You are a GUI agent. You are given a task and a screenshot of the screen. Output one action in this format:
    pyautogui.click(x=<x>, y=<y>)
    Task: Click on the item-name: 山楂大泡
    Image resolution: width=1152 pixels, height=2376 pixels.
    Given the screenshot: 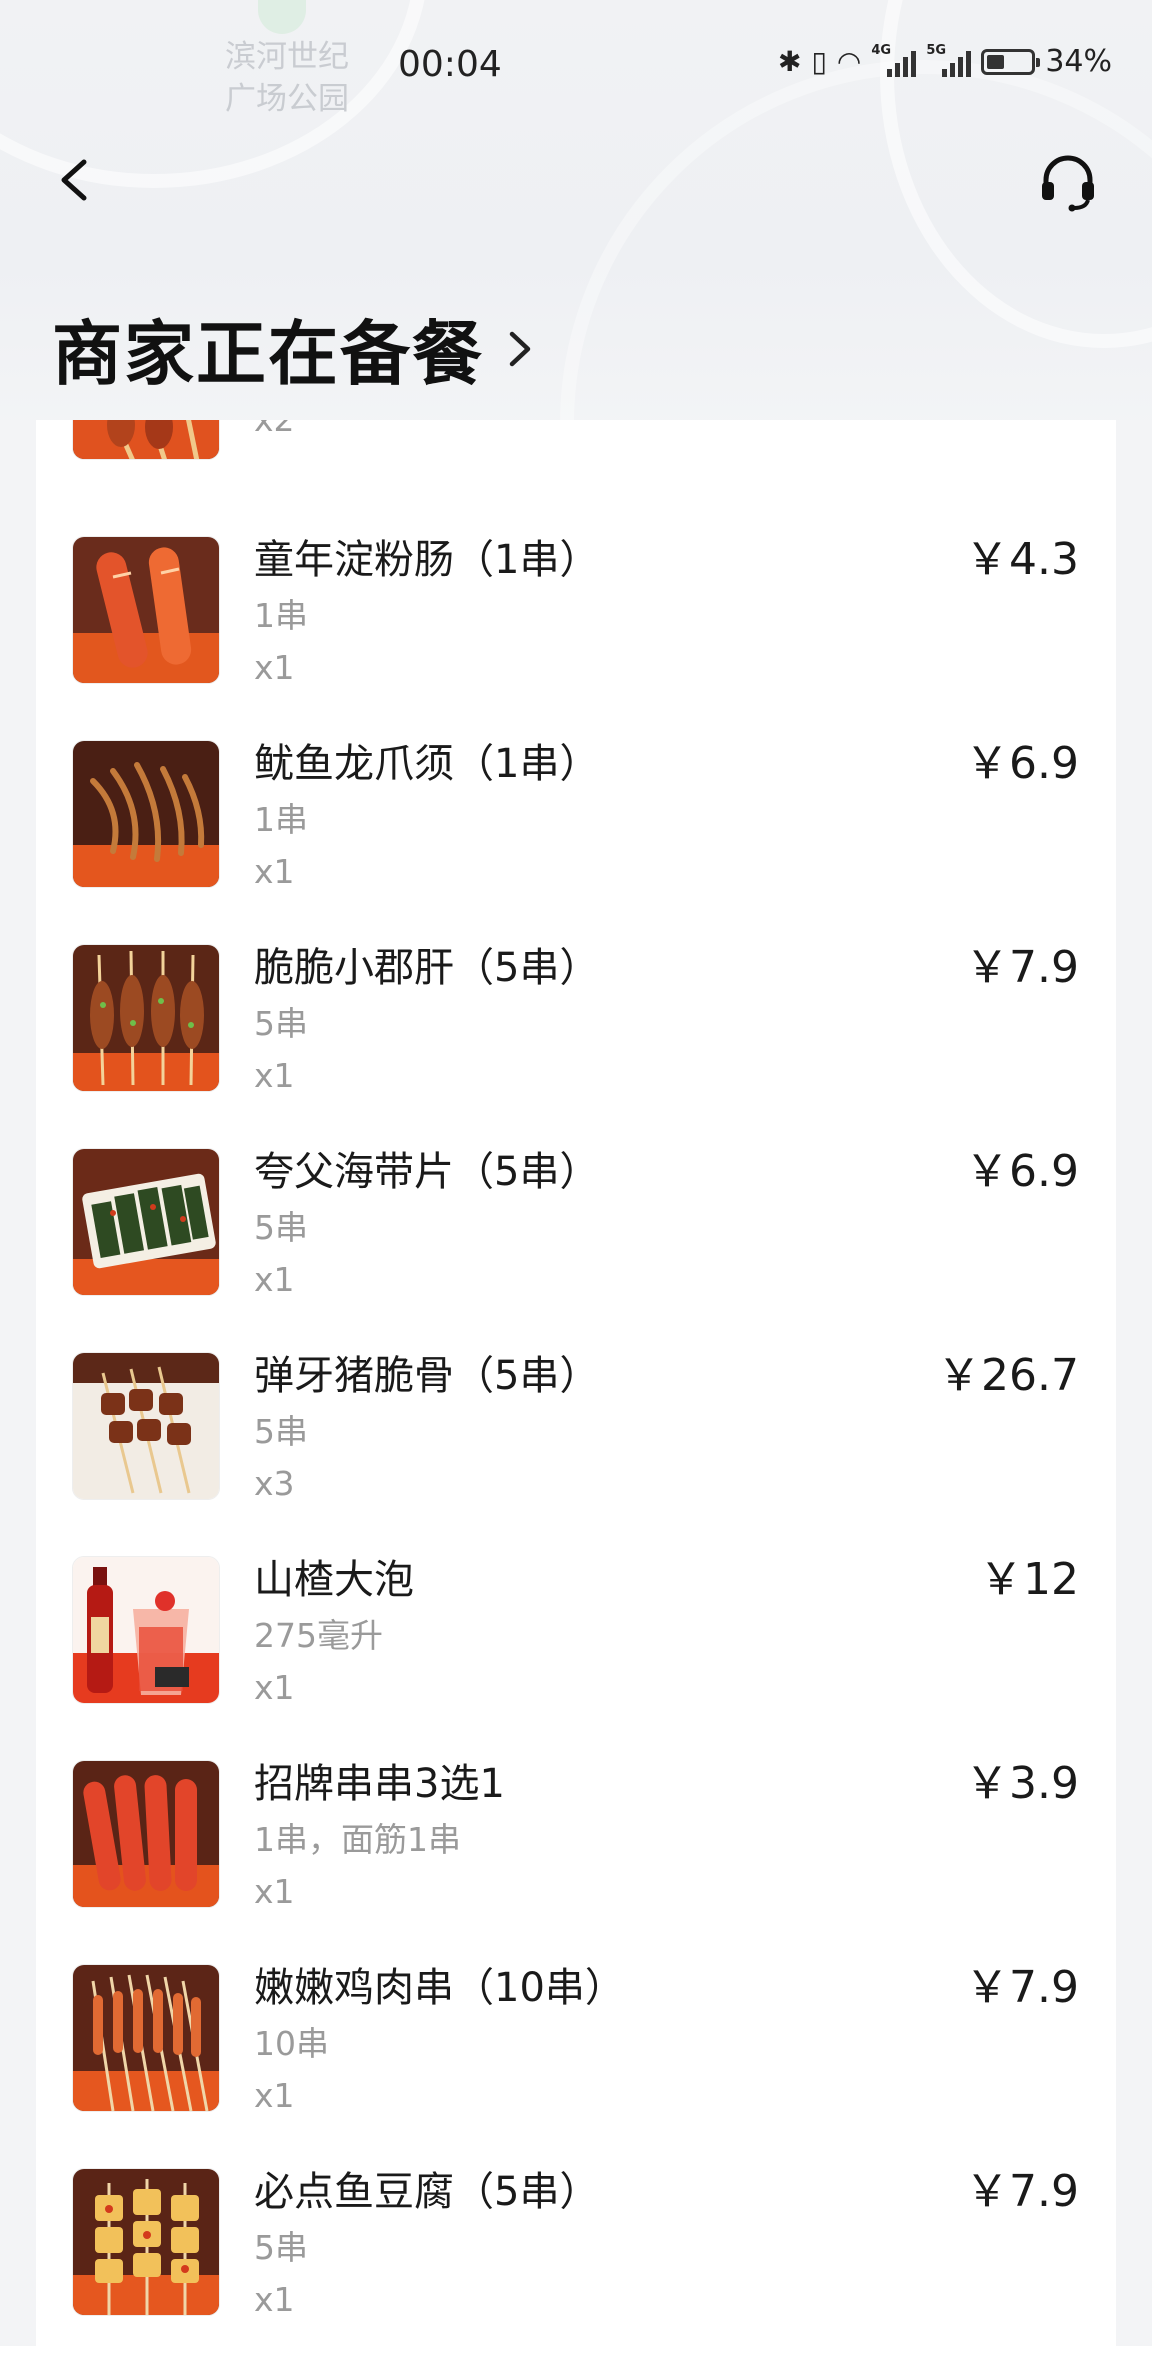 What is the action you would take?
    pyautogui.click(x=334, y=1580)
    